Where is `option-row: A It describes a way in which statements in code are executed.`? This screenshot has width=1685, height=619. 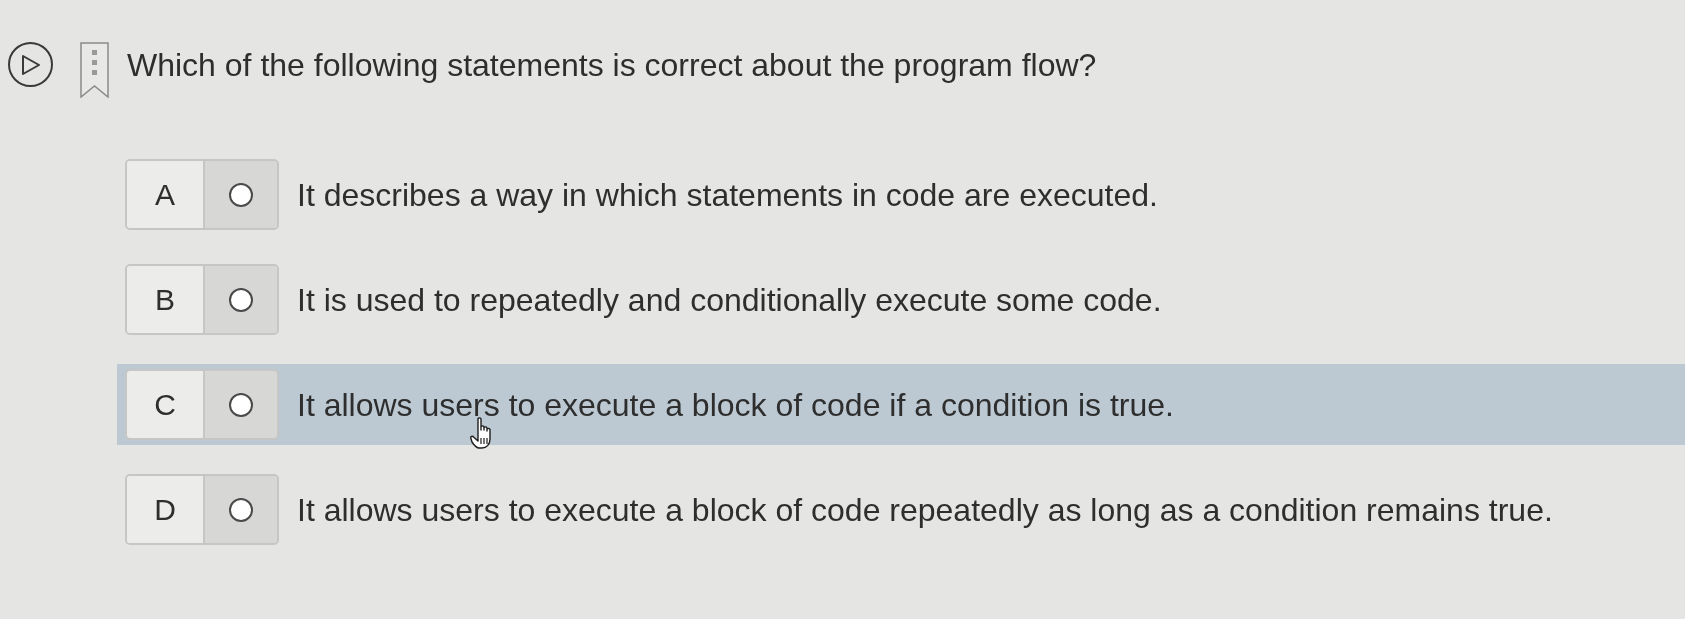 option-row: A It describes a way in which statements in code are executed. is located at coordinates (901, 194).